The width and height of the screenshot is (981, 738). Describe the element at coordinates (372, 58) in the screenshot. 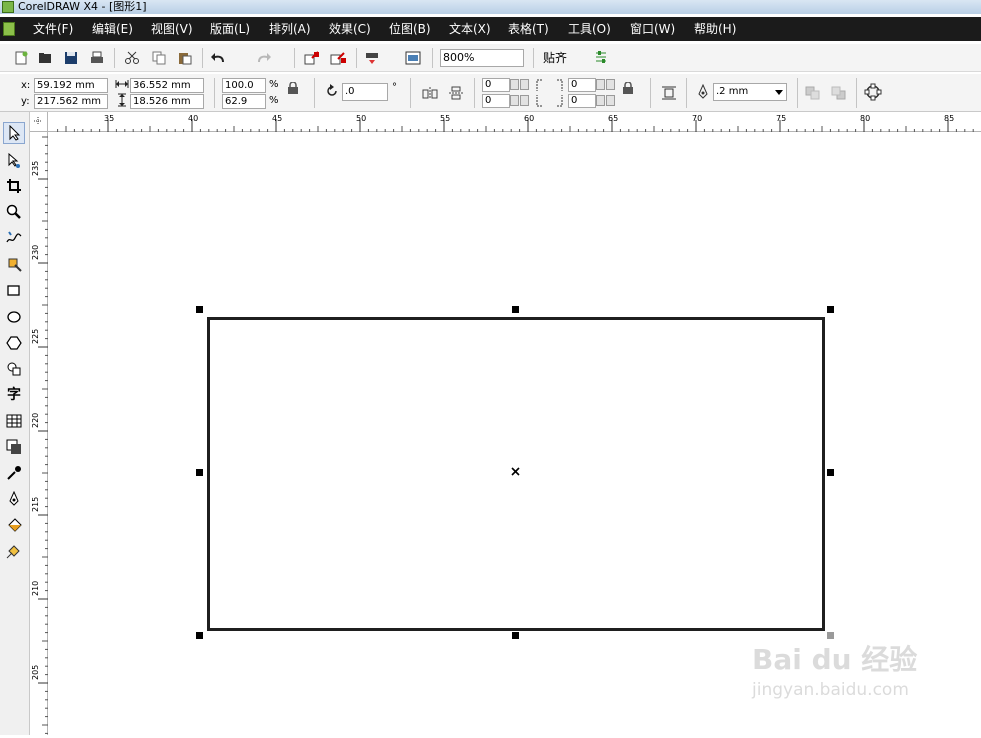

I see `application-launcher-icon` at that location.